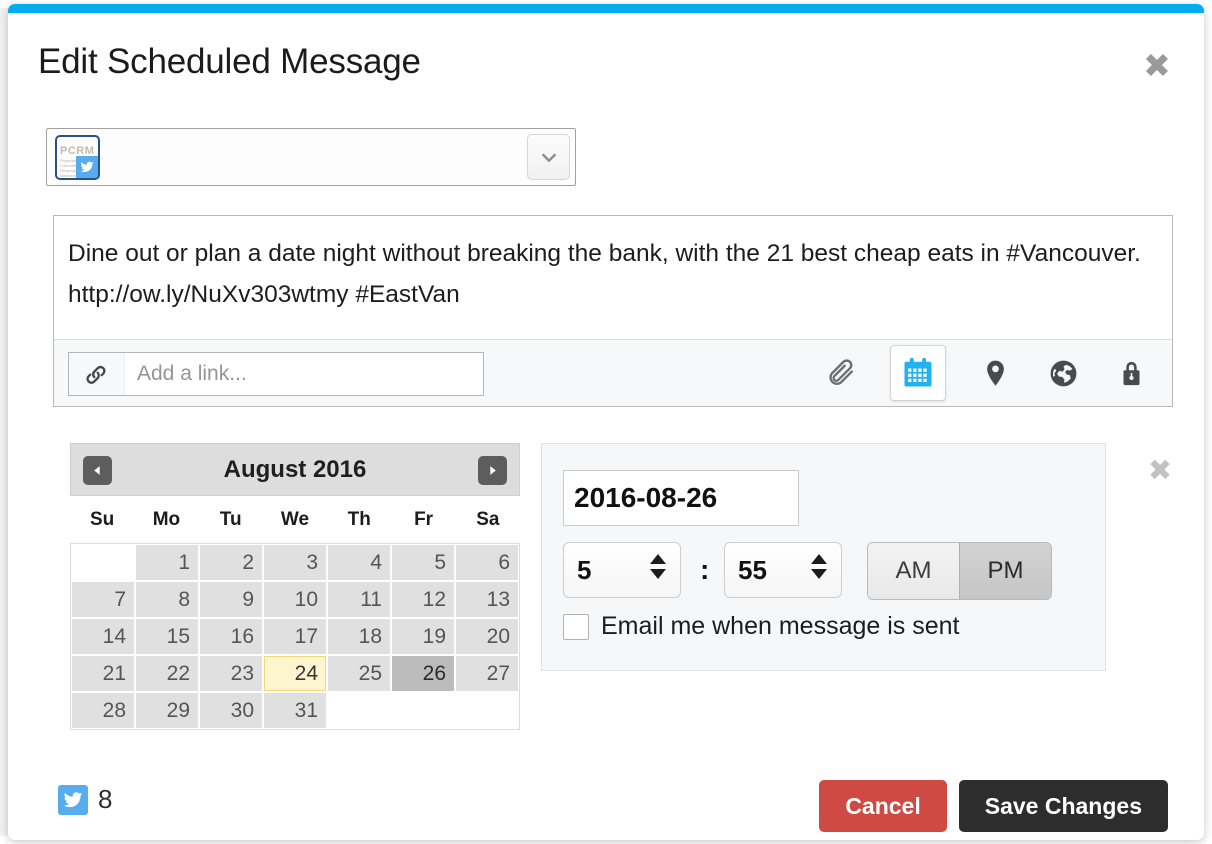 This screenshot has height=844, width=1212. I want to click on chevron-down-icon, so click(548, 157).